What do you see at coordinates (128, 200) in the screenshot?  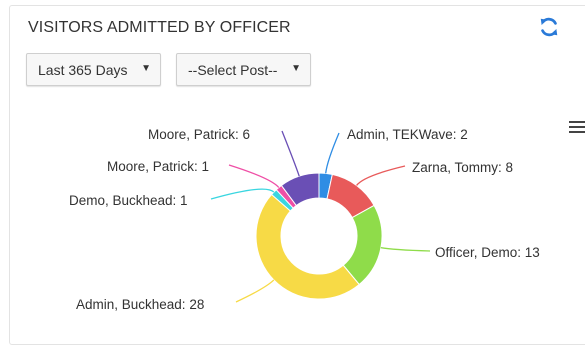 I see `data-label-4: Demo, Buckhead: 1` at bounding box center [128, 200].